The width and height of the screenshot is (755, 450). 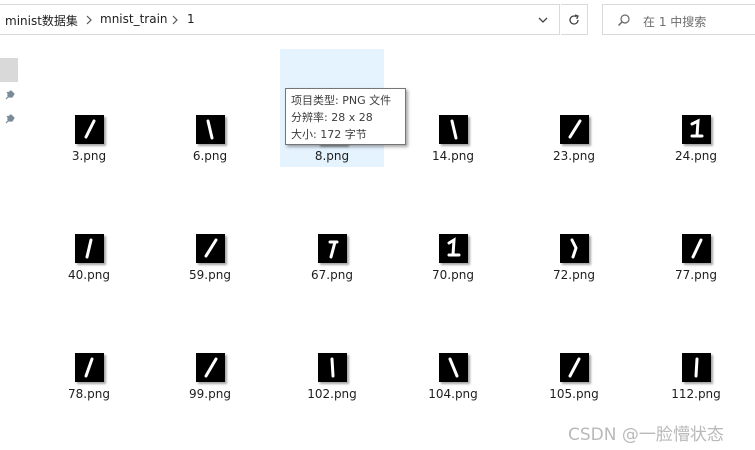 What do you see at coordinates (210, 156) in the screenshot?
I see `file-name: 6.png` at bounding box center [210, 156].